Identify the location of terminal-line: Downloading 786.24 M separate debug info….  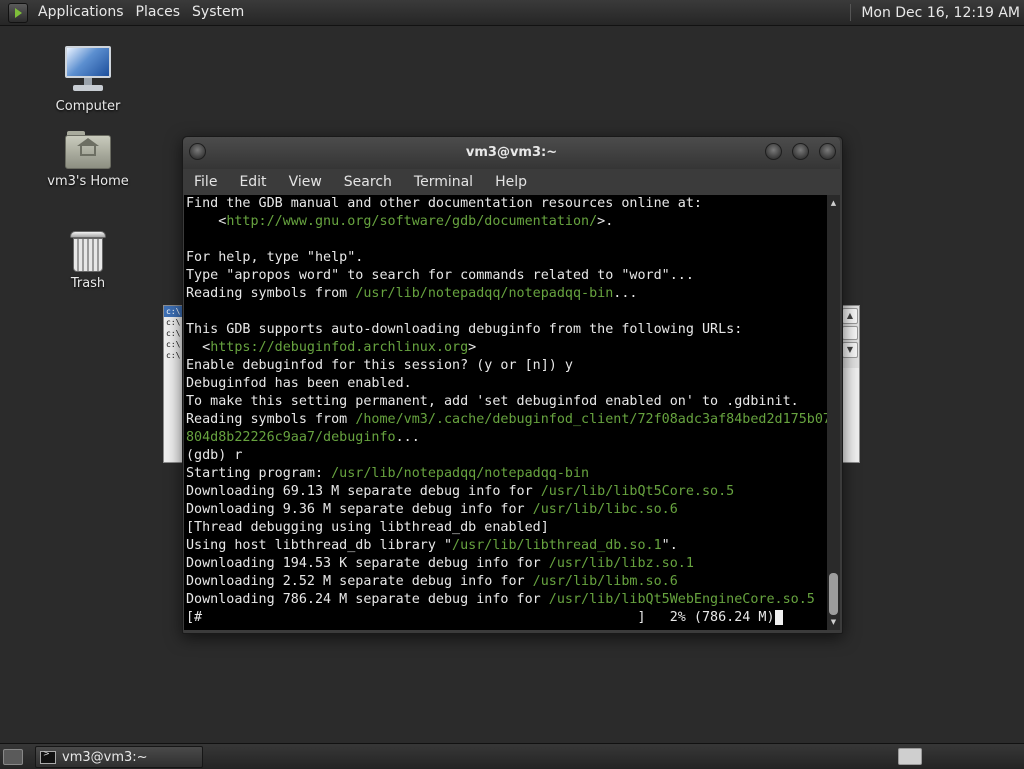
(505, 600).